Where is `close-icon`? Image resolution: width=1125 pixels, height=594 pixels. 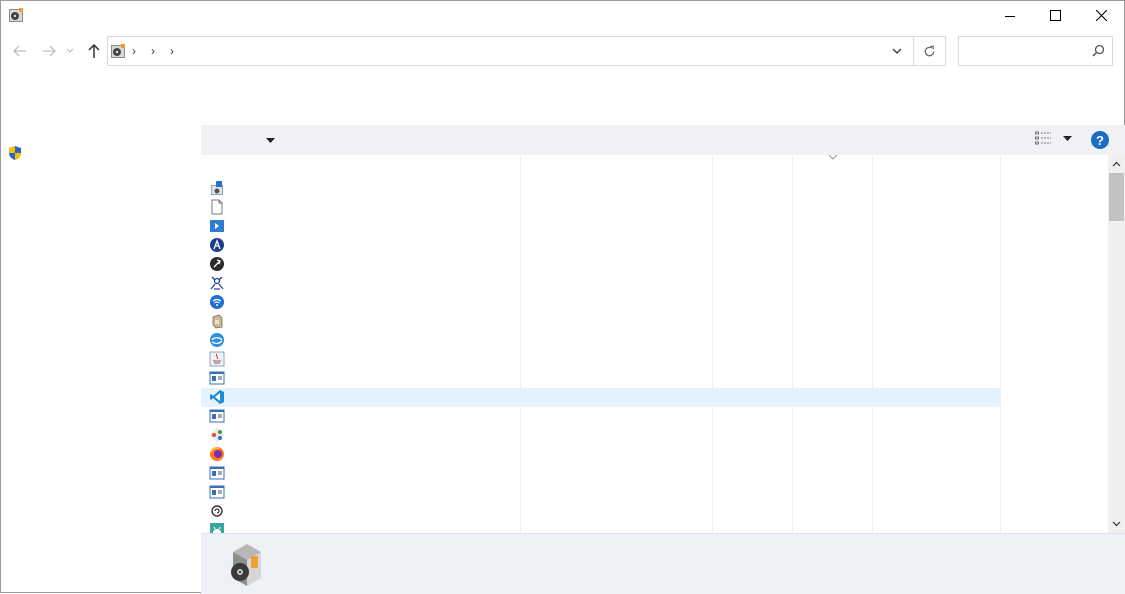
close-icon is located at coordinates (1101, 15).